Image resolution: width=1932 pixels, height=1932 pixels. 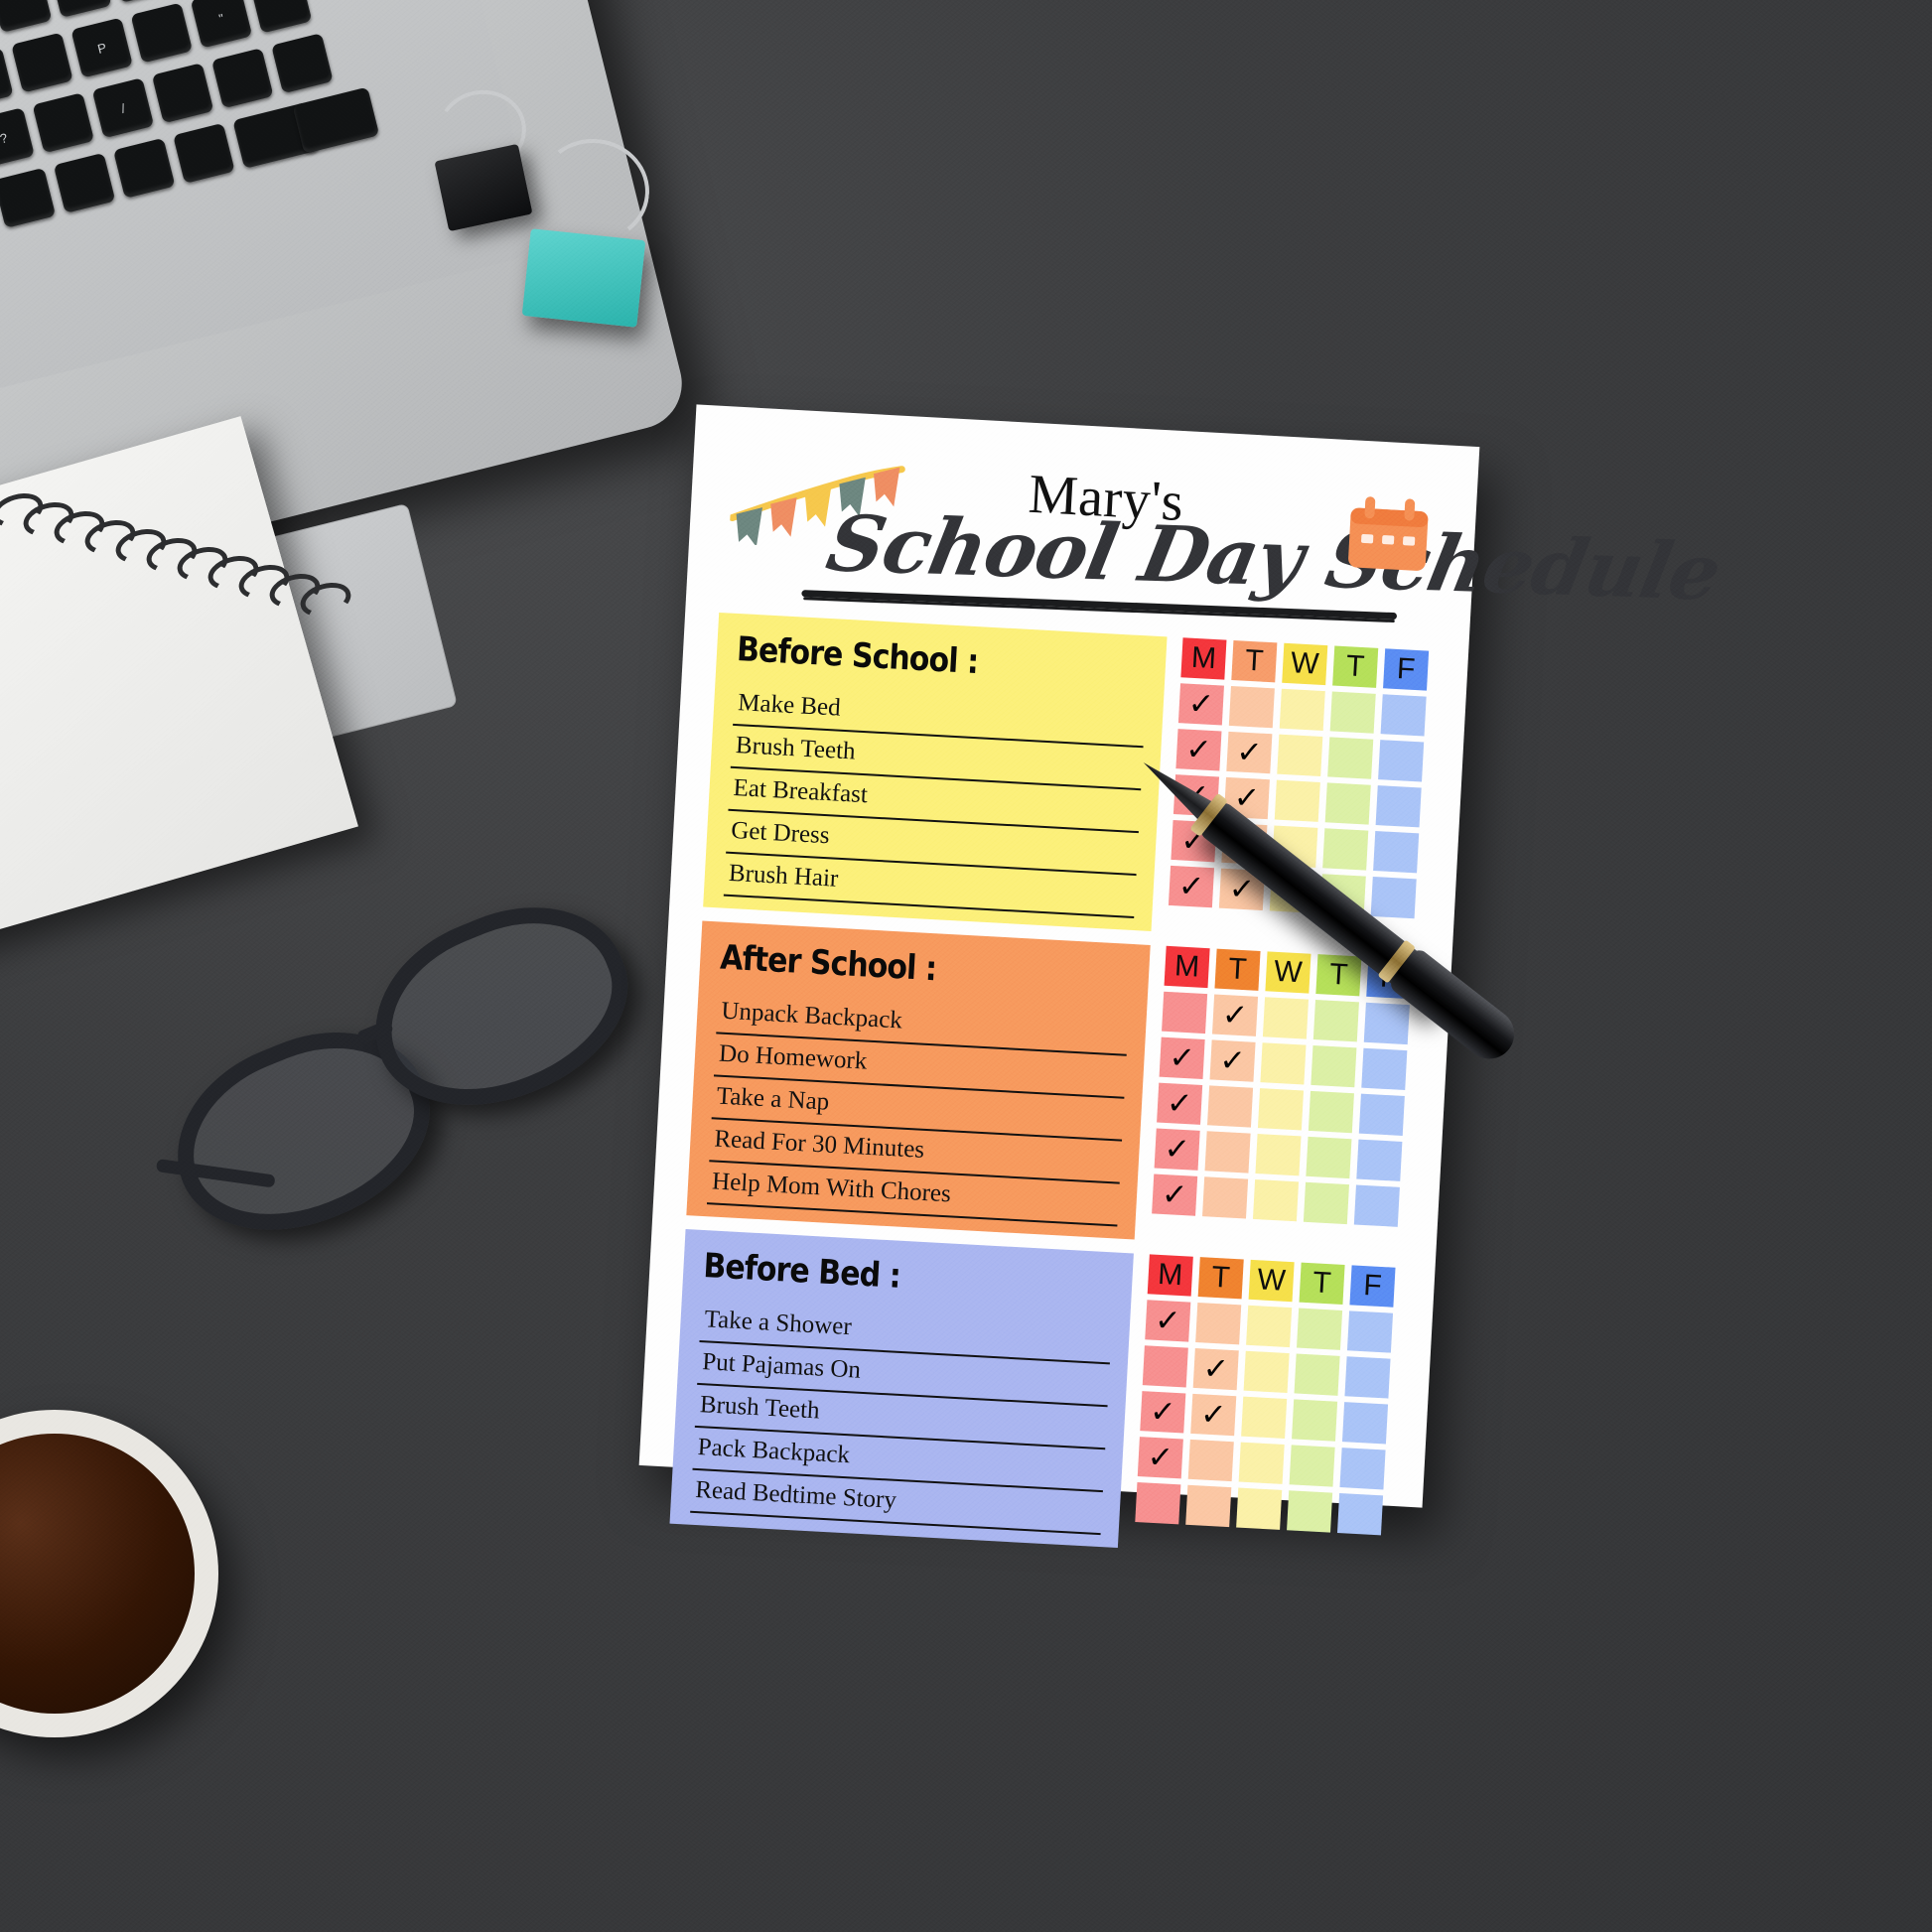 What do you see at coordinates (930, 886) in the screenshot?
I see `task-item: Brush Hair` at bounding box center [930, 886].